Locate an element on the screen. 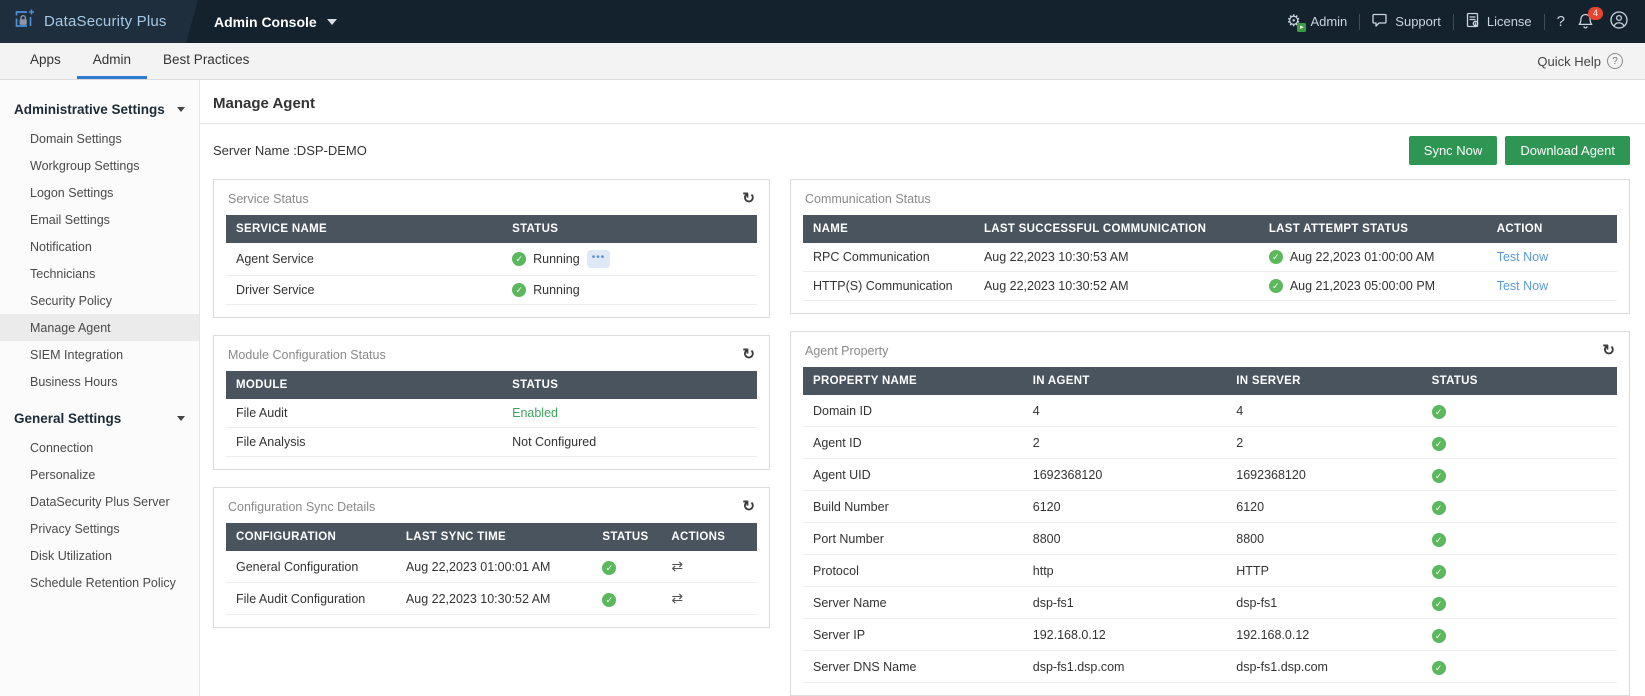  sidebar-item-technicians: Technicians is located at coordinates (99, 273).